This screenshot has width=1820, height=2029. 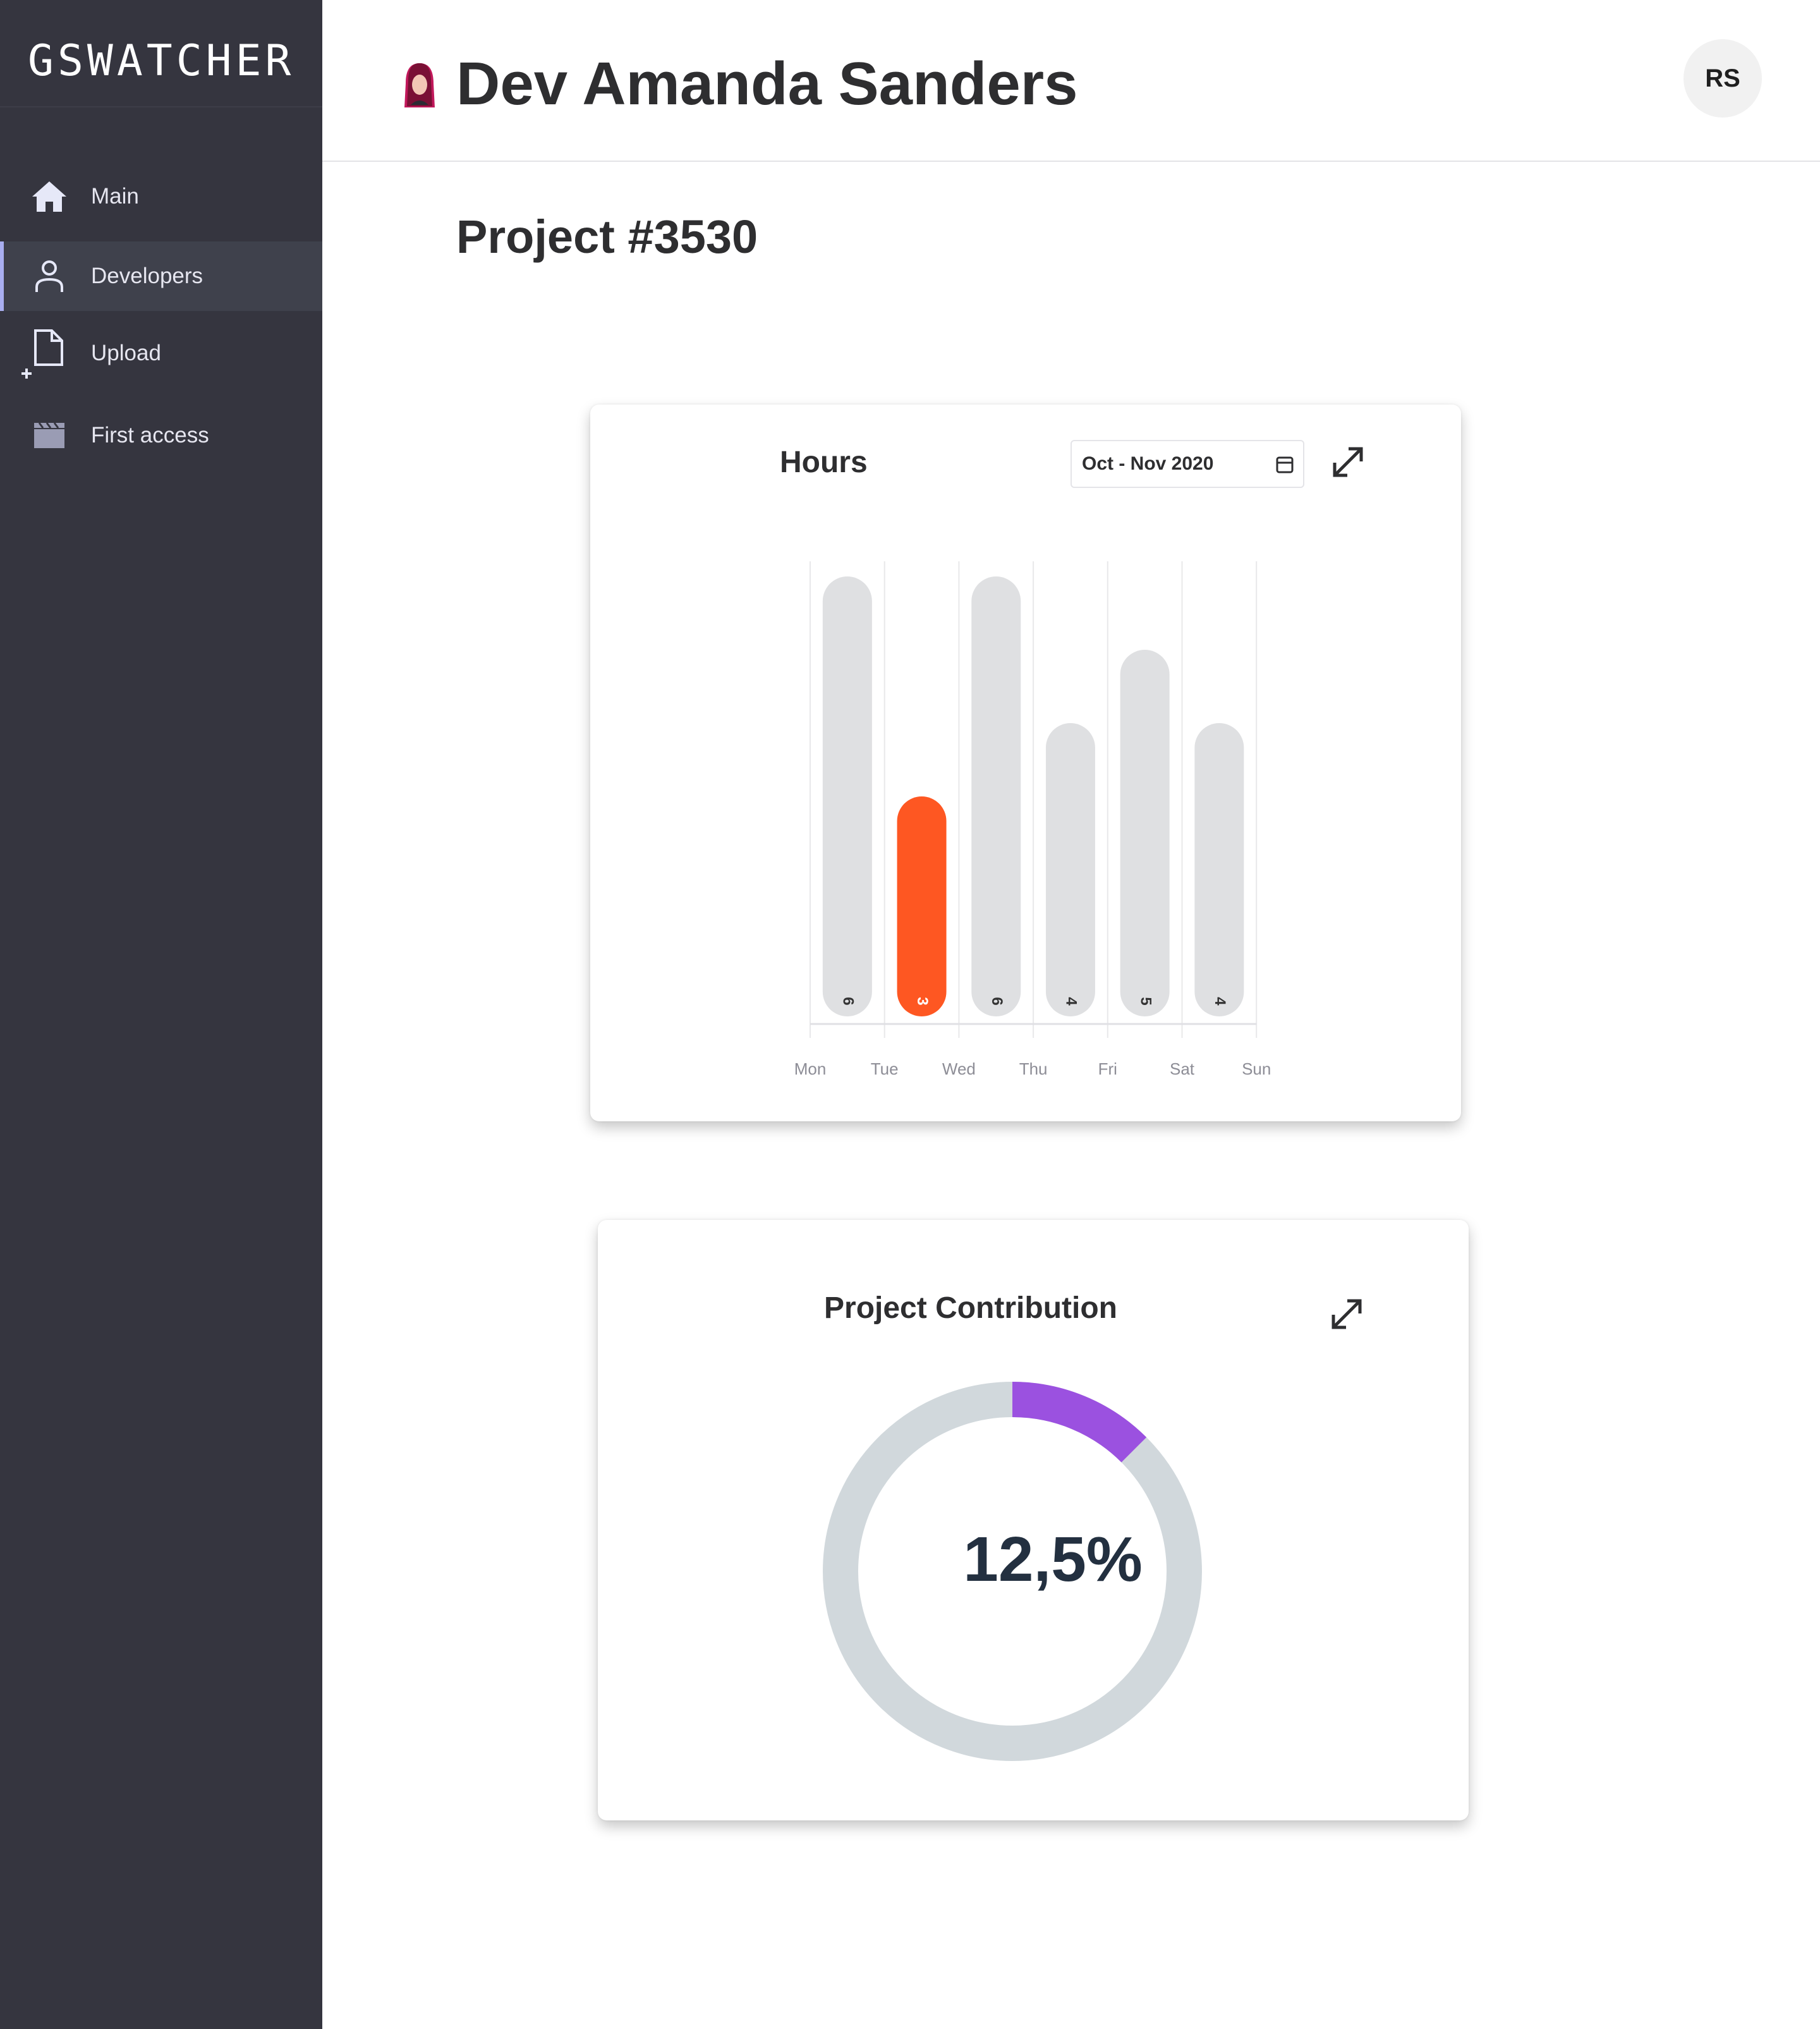 I want to click on x-tick-label: Sun, so click(x=1256, y=1068).